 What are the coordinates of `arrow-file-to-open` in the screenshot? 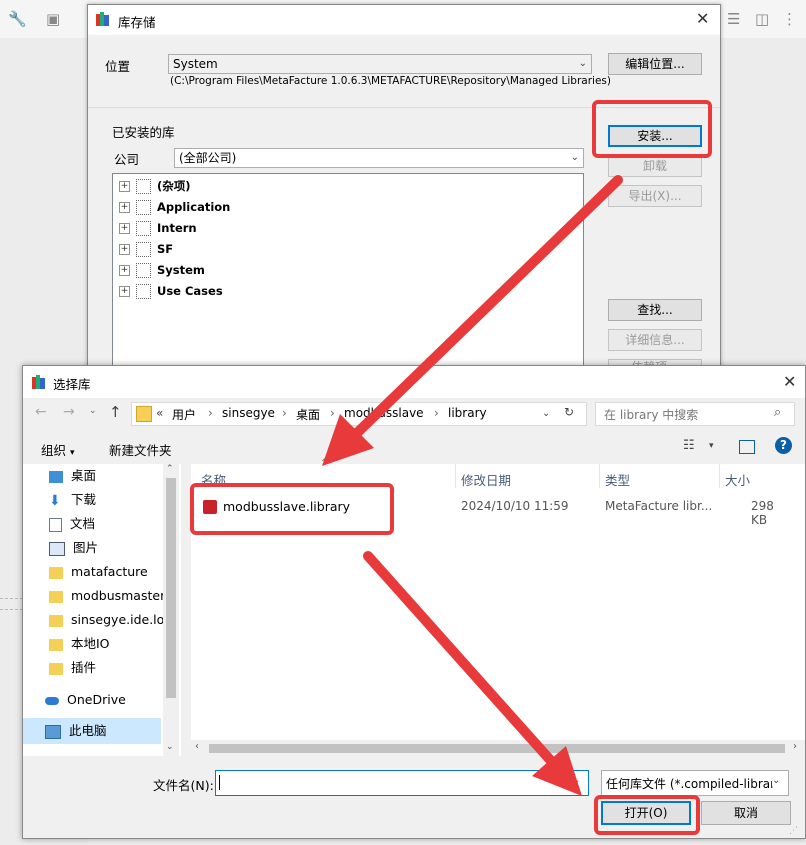 It's located at (472, 673).